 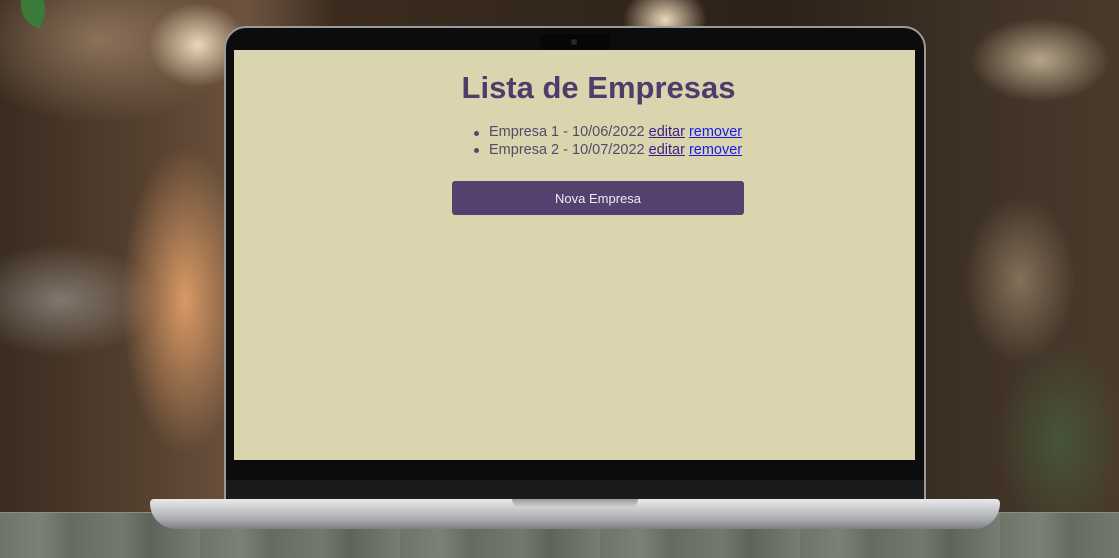 I want to click on laptop-opening-groove, so click(x=575, y=503).